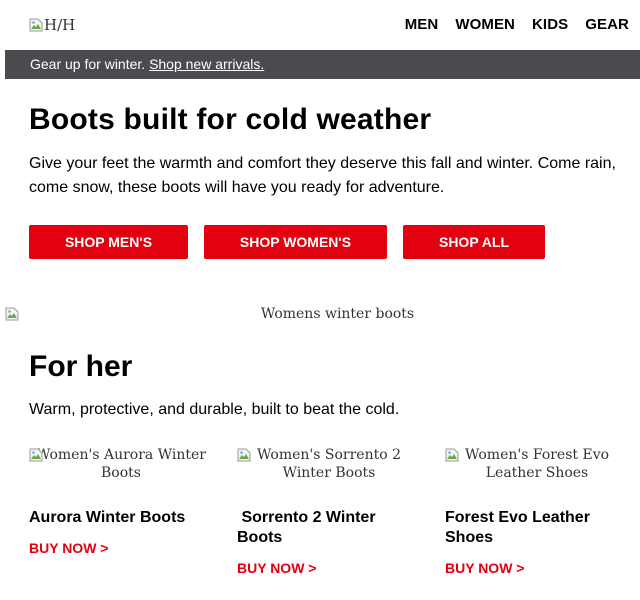 The height and width of the screenshot is (600, 640). What do you see at coordinates (607, 24) in the screenshot?
I see `nav-gear: GEAR` at bounding box center [607, 24].